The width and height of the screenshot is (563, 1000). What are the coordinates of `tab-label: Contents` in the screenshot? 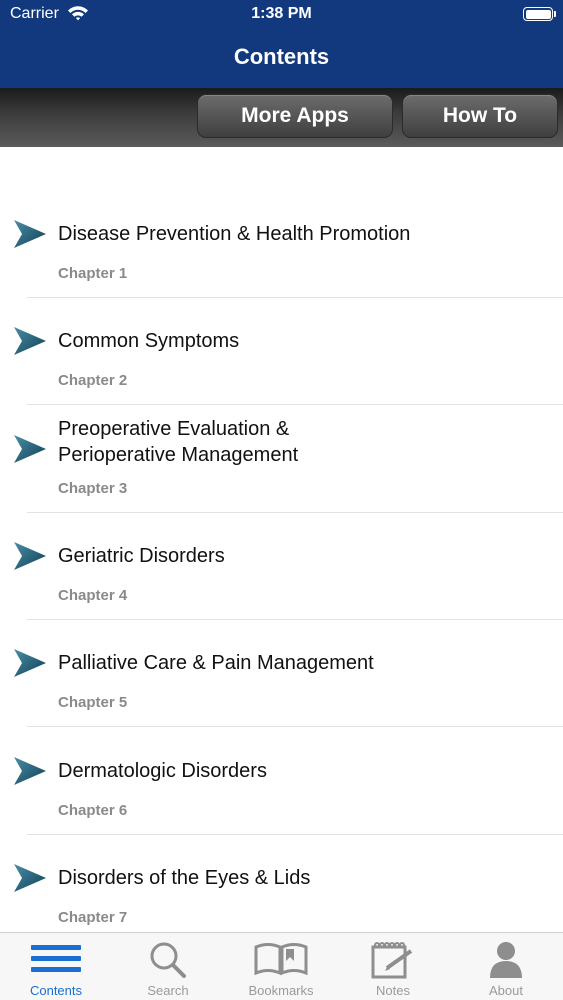 It's located at (56, 990).